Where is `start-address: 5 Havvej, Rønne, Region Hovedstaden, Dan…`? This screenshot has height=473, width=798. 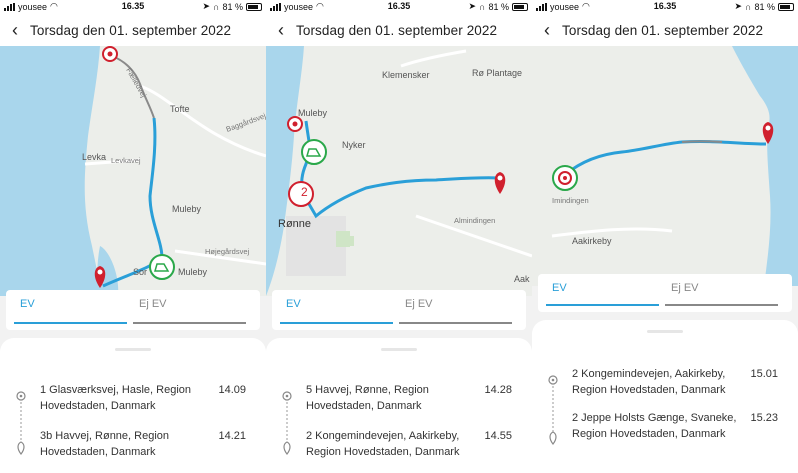
start-address: 5 Havvej, Rønne, Region Hovedstaden, Dan… is located at coordinates (367, 398).